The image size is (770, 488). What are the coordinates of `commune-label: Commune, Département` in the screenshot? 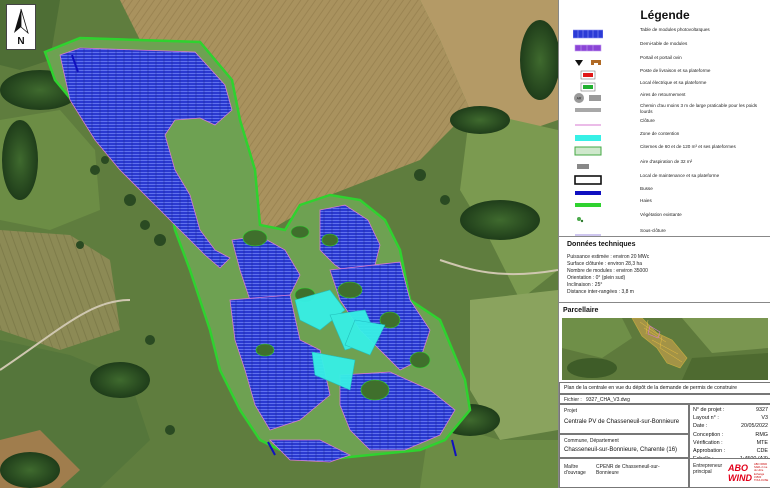 It's located at (591, 441).